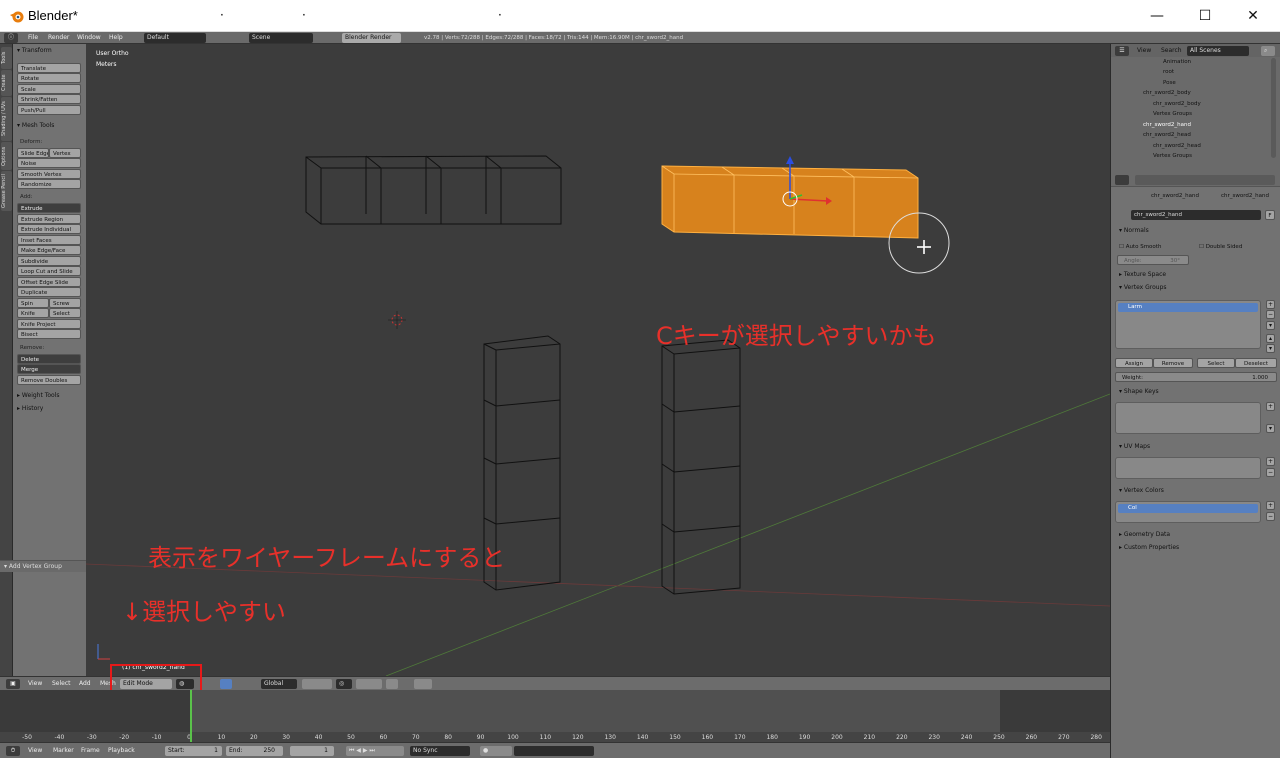 The width and height of the screenshot is (1280, 758). Describe the element at coordinates (281, 38) in the screenshot. I see `scene-select: Scene` at that location.